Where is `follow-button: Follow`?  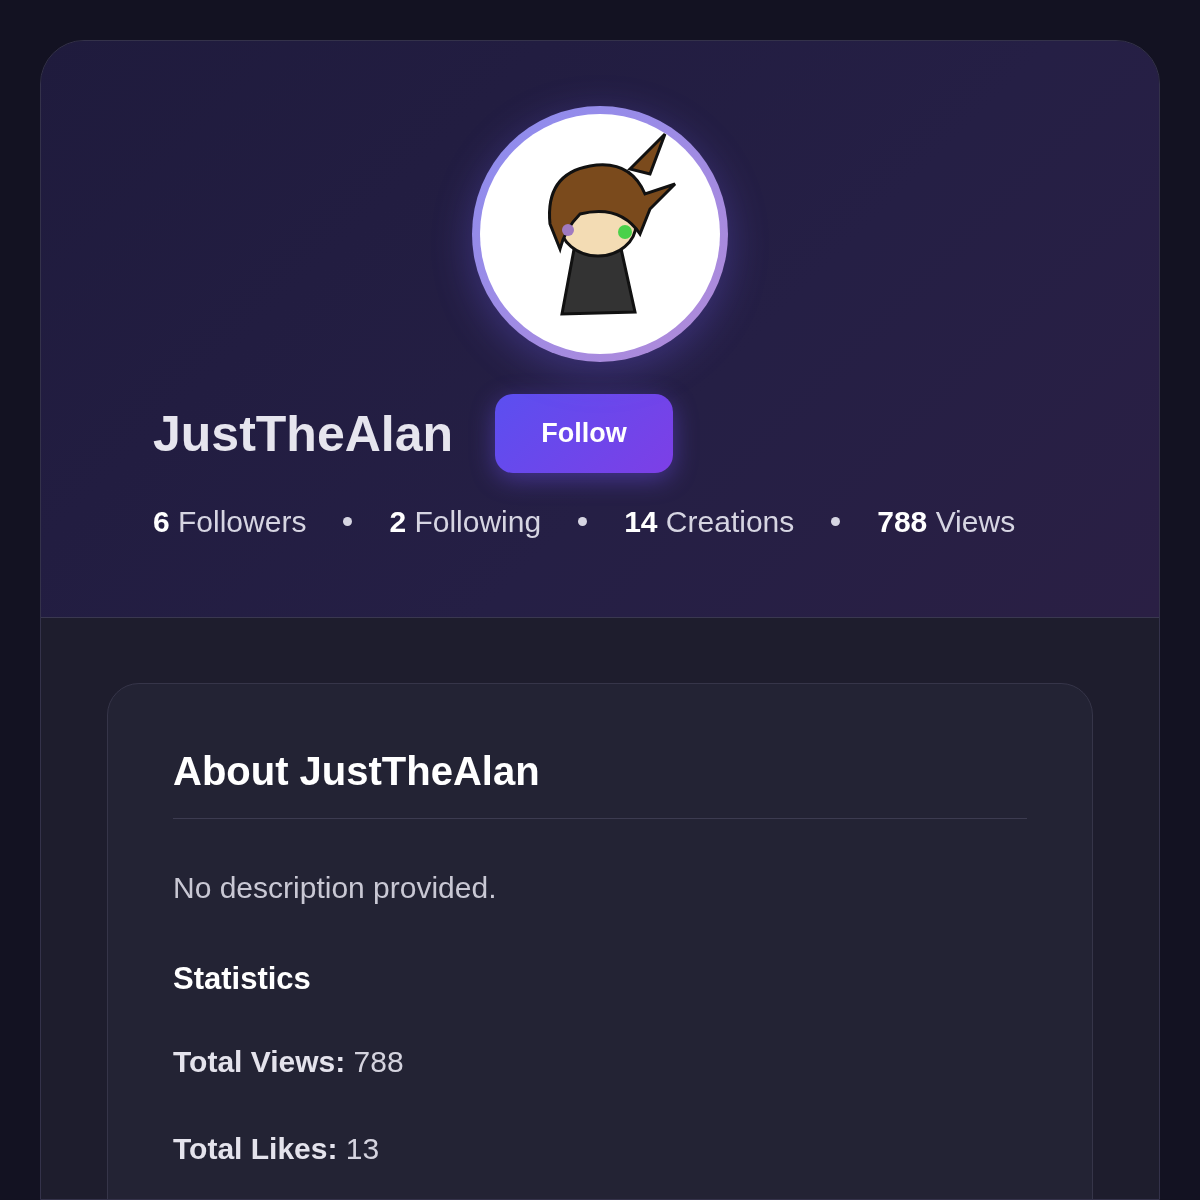
follow-button: Follow is located at coordinates (584, 433).